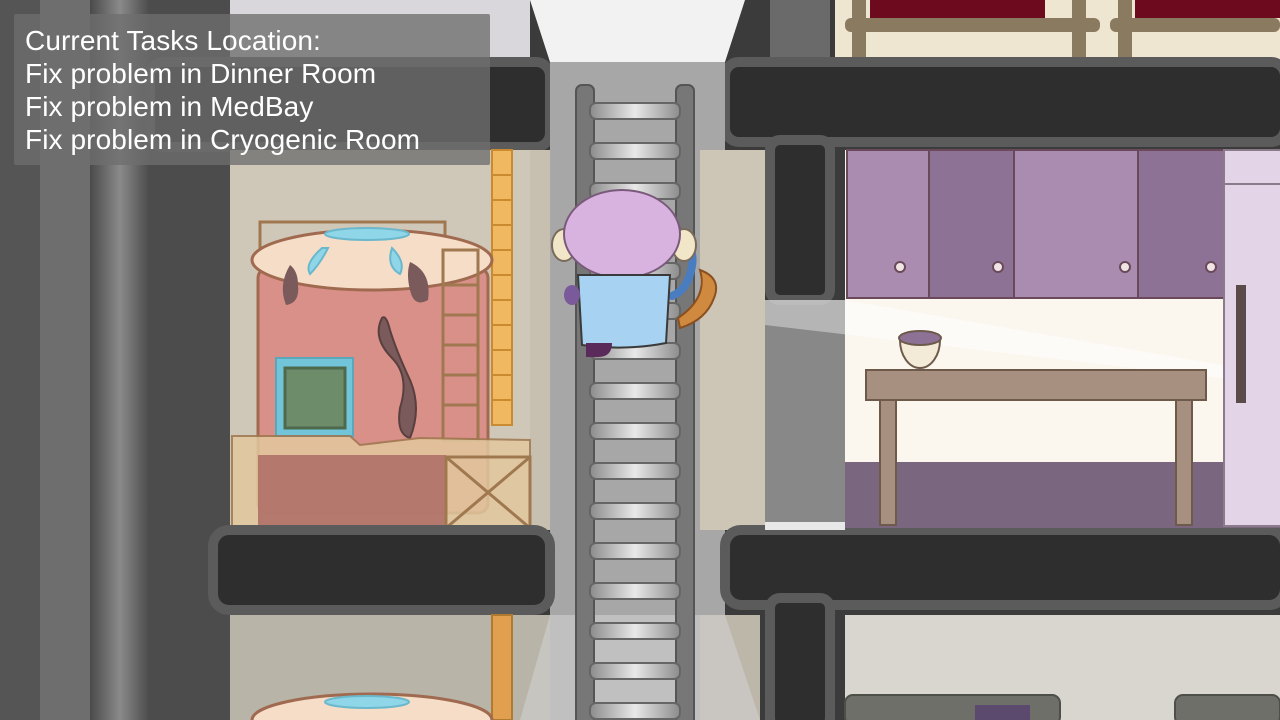 Image resolution: width=1280 pixels, height=720 pixels. I want to click on supply-crate, so click(381, 482).